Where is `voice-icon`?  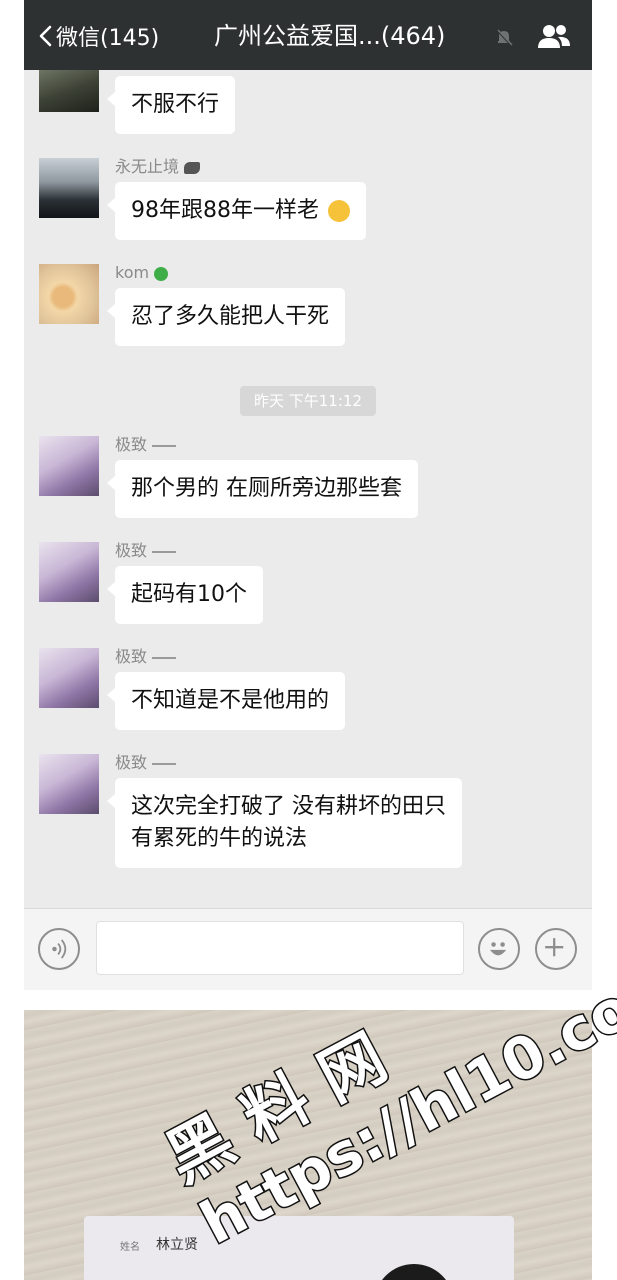
voice-icon is located at coordinates (59, 949).